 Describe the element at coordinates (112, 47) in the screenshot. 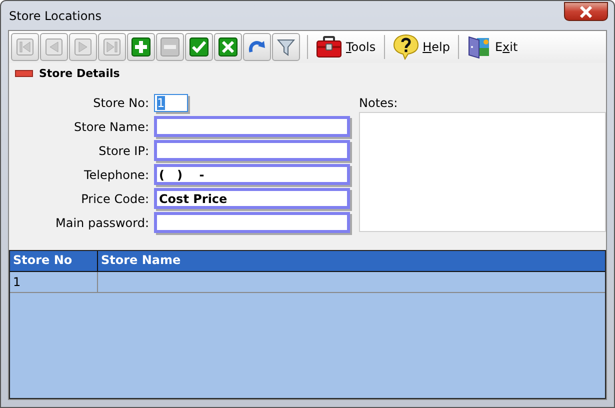

I see `last-record-icon` at that location.